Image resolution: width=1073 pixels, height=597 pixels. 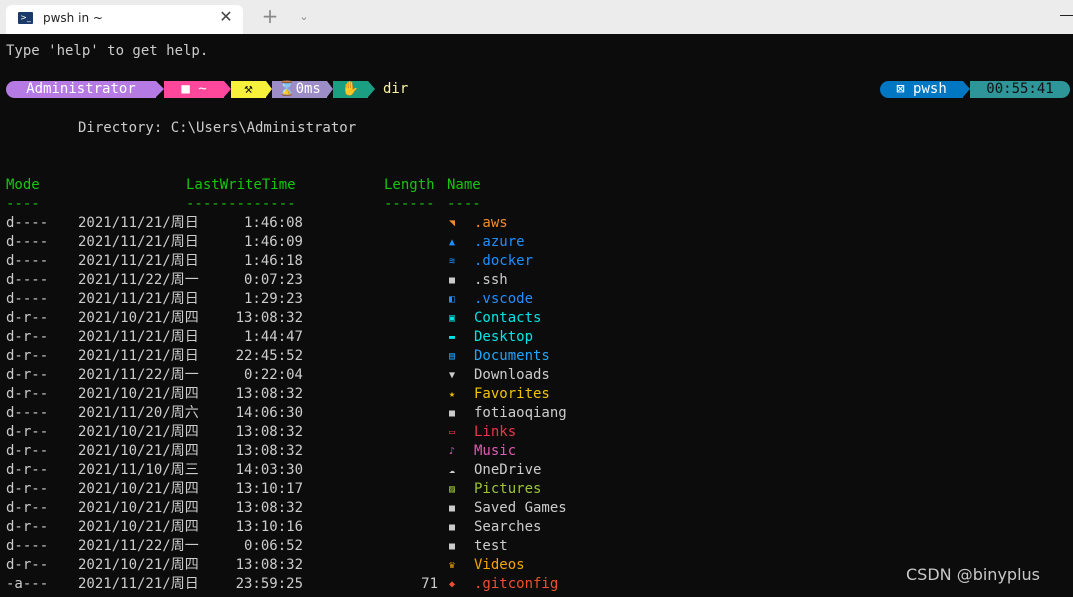 I want to click on entry-time: 14:06:30, so click(x=269, y=413).